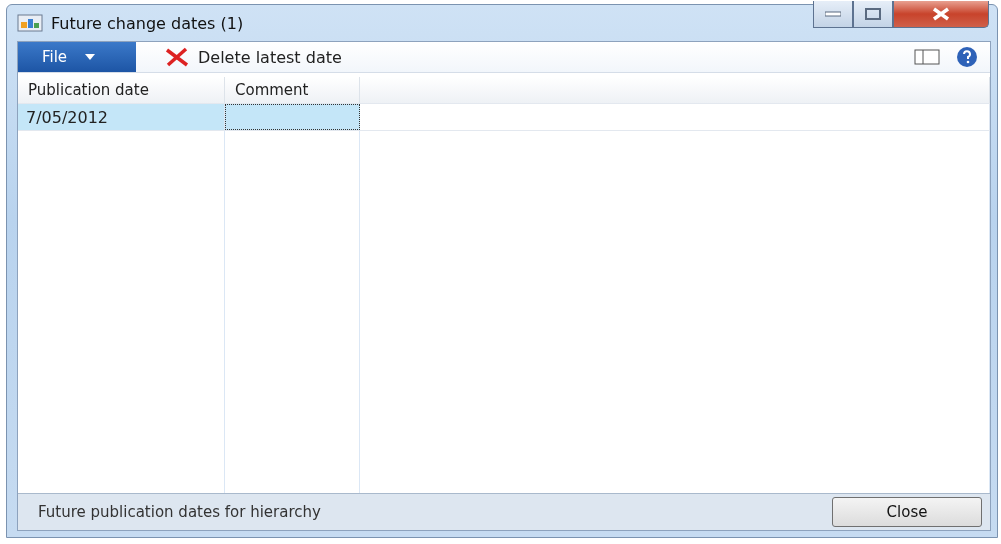  I want to click on close-window-button, so click(941, 14).